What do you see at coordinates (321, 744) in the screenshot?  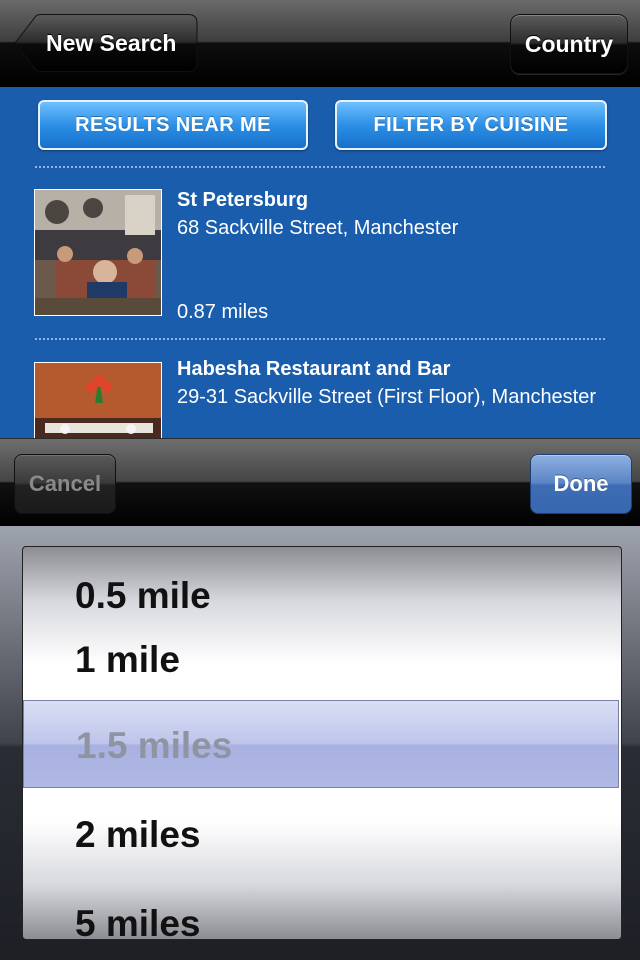 I see `picker-selection-band: 1.5 miles` at bounding box center [321, 744].